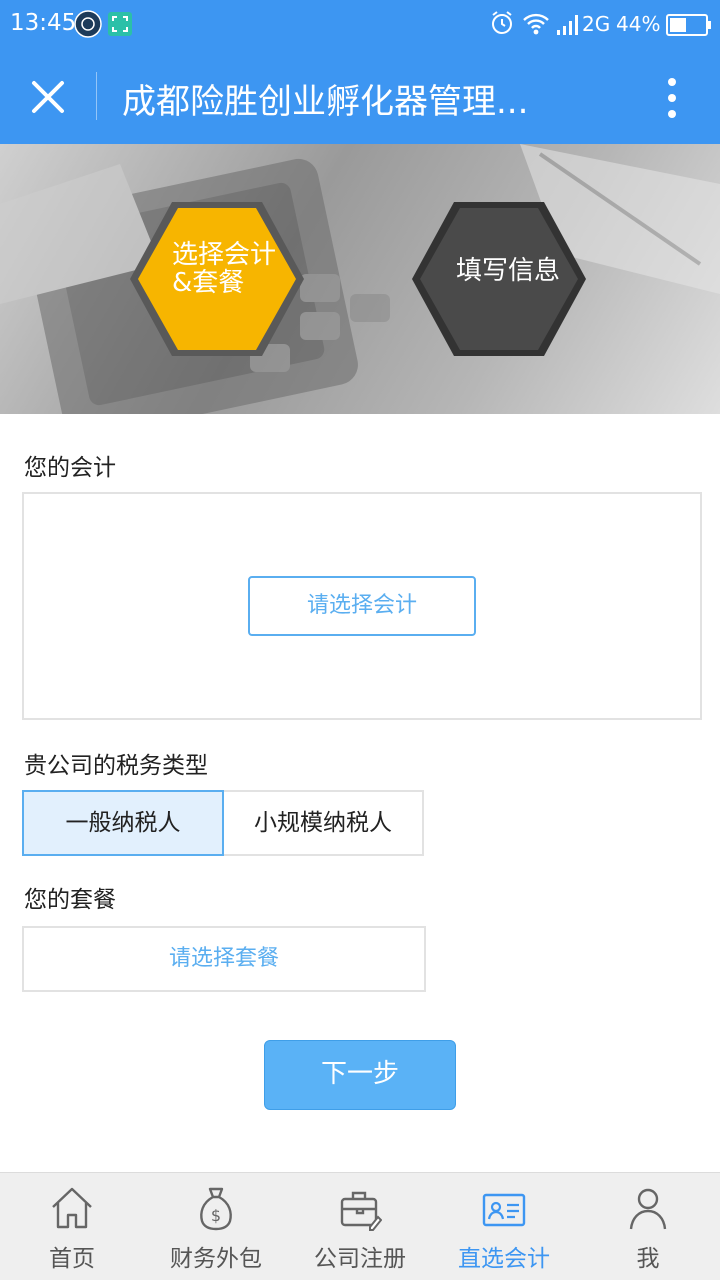 The width and height of the screenshot is (720, 1280). I want to click on home-icon, so click(72, 1208).